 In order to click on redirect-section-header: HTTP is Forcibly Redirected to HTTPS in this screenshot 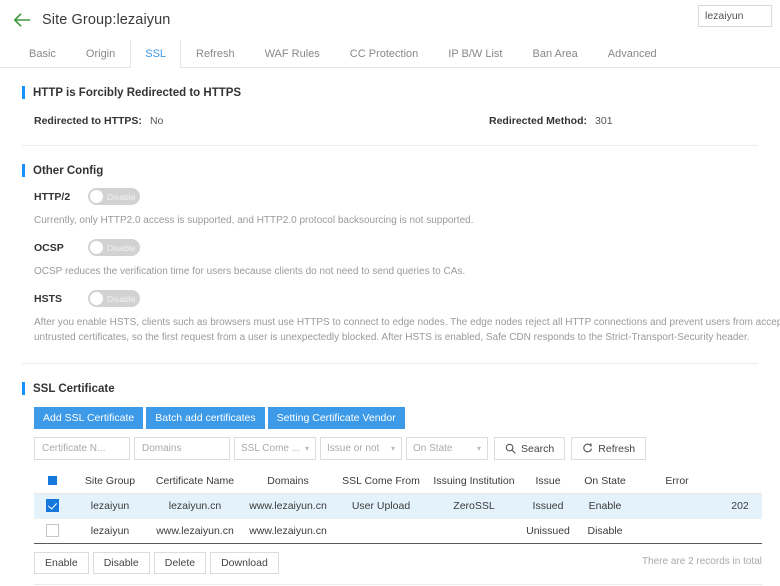, I will do `click(390, 92)`.